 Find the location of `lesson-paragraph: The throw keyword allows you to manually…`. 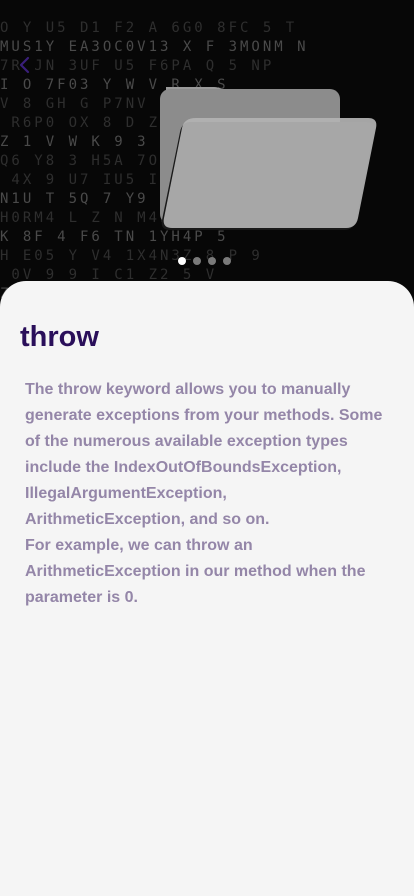

lesson-paragraph: The throw keyword allows you to manually… is located at coordinates (204, 454).